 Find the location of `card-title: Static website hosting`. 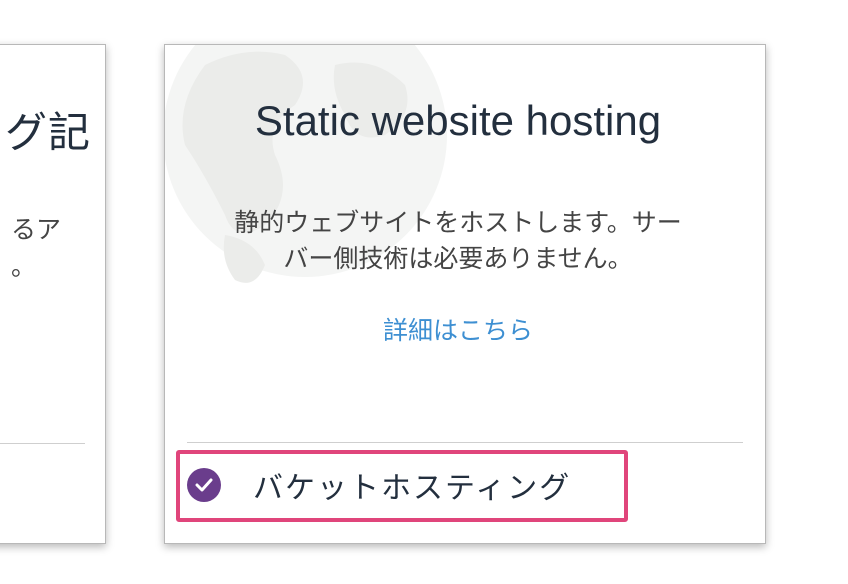

card-title: Static website hosting is located at coordinates (458, 120).